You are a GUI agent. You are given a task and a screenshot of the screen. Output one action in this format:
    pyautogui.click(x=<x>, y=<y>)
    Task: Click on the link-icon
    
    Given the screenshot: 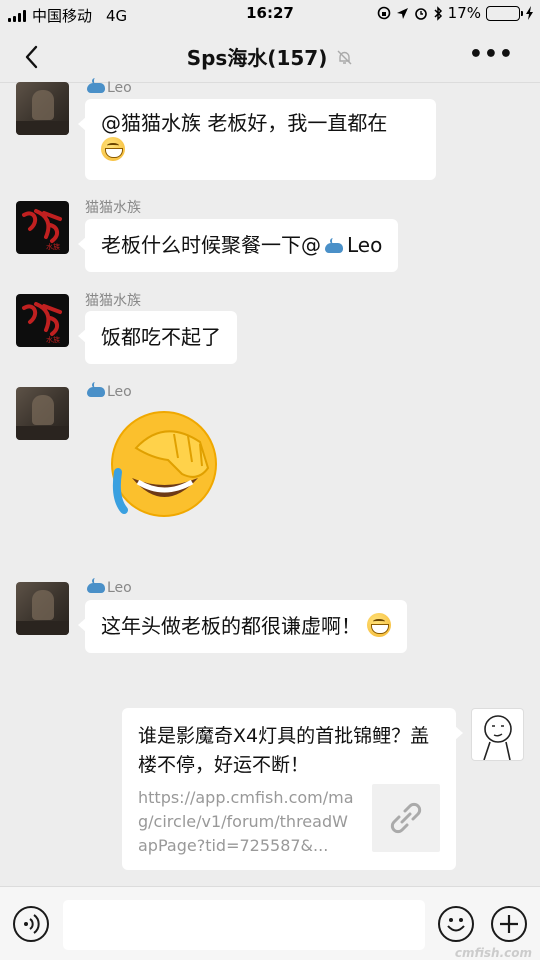 What is the action you would take?
    pyautogui.click(x=406, y=818)
    